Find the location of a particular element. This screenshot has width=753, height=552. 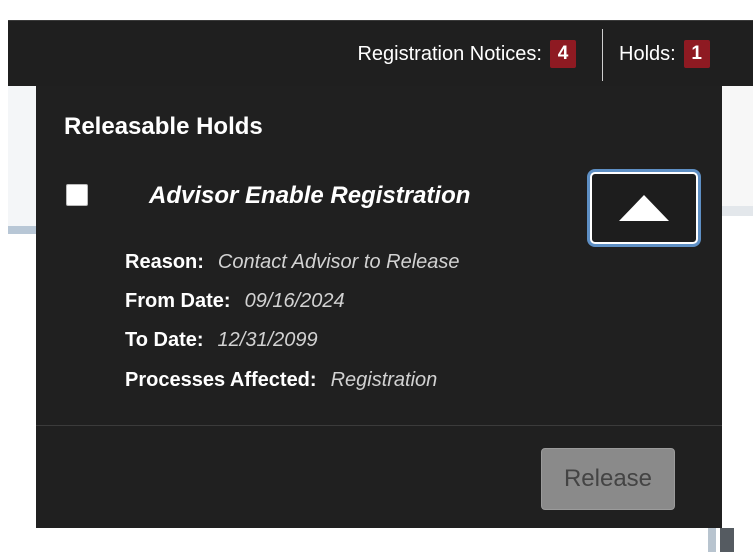

collapse-toggle-button is located at coordinates (644, 208).